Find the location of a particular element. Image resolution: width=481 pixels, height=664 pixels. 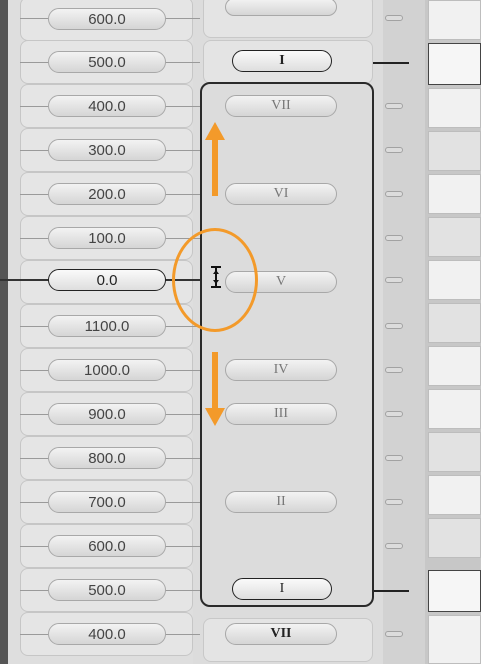

tick-value: 1000.0 is located at coordinates (107, 370).